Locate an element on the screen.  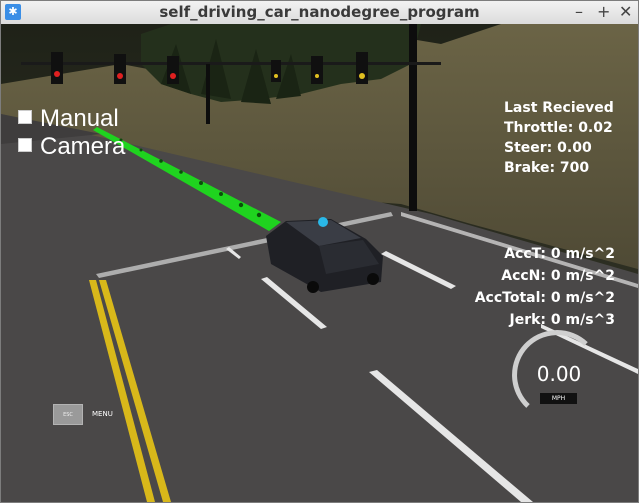
esc-button: ESC is located at coordinates (68, 414).